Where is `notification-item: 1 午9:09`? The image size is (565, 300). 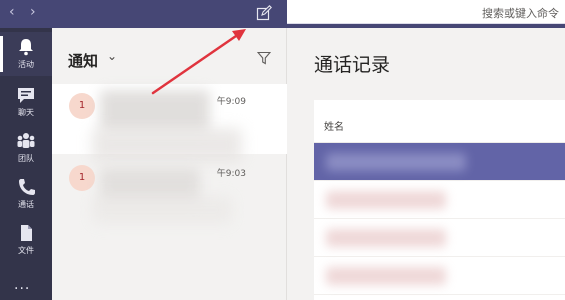 notification-item: 1 午9:09 is located at coordinates (169, 123).